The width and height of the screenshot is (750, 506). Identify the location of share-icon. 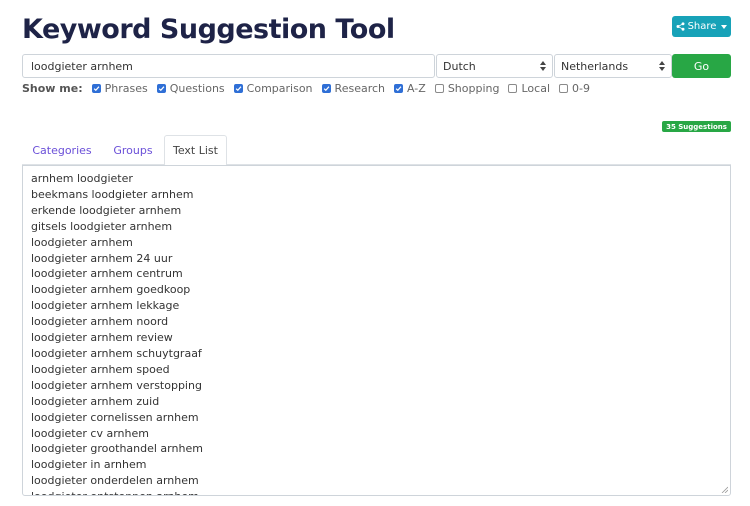
(680, 26).